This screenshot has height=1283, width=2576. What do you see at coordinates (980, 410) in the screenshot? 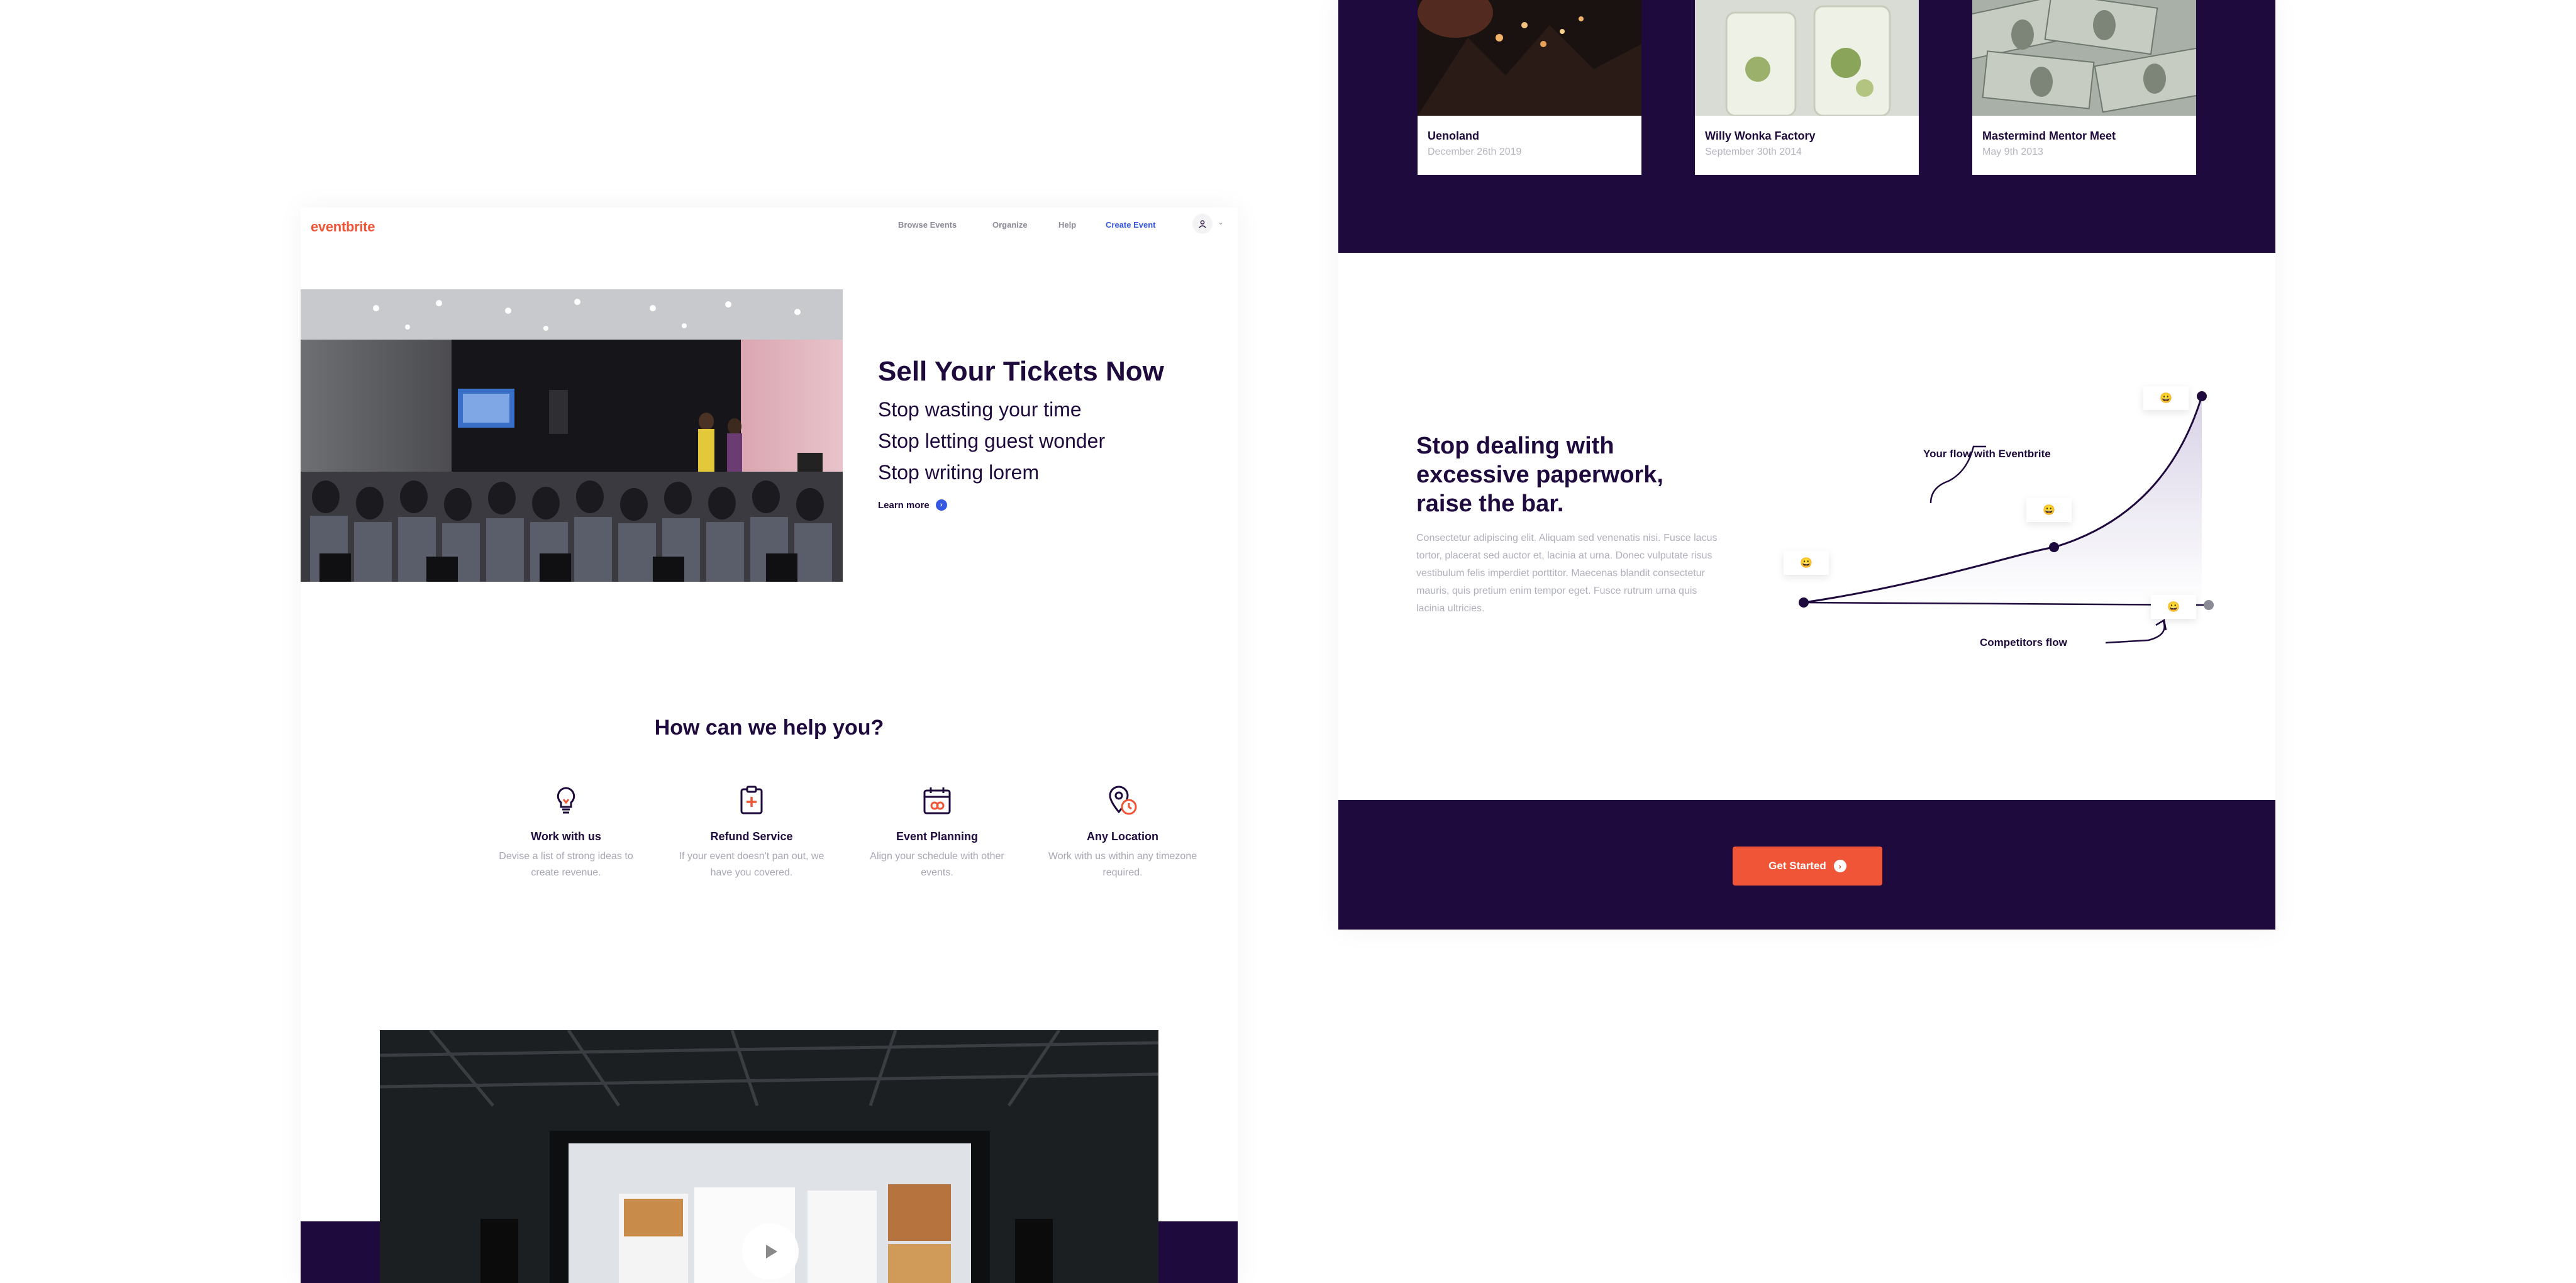
I see `hero-line-1: Stop wasting your time` at bounding box center [980, 410].